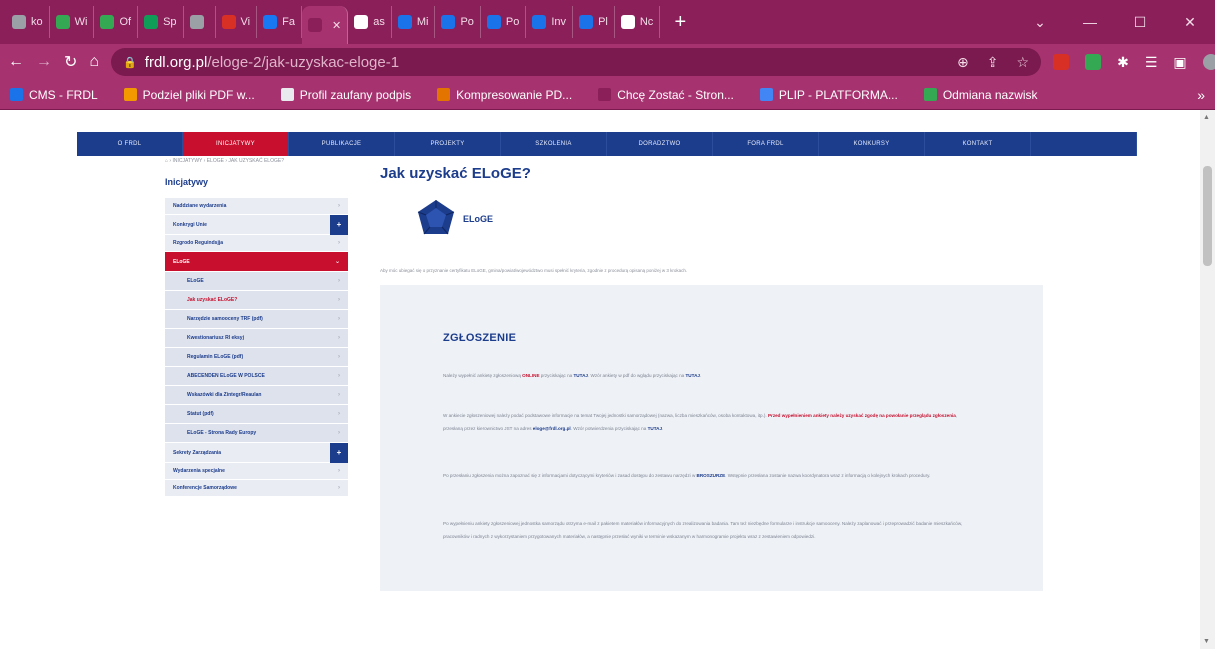 The height and width of the screenshot is (649, 1215). I want to click on bookmark-item: Profil zaufany podpis, so click(345, 95).